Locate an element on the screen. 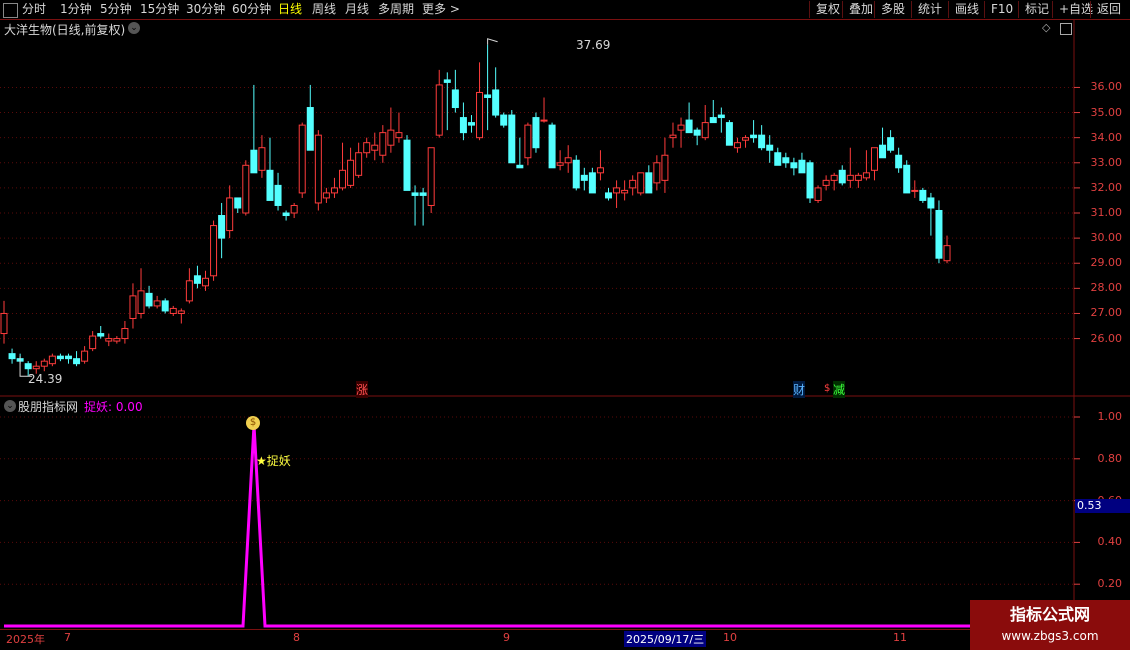 This screenshot has height=650, width=1130. toolbar-period-3: 15分钟 is located at coordinates (159, 9).